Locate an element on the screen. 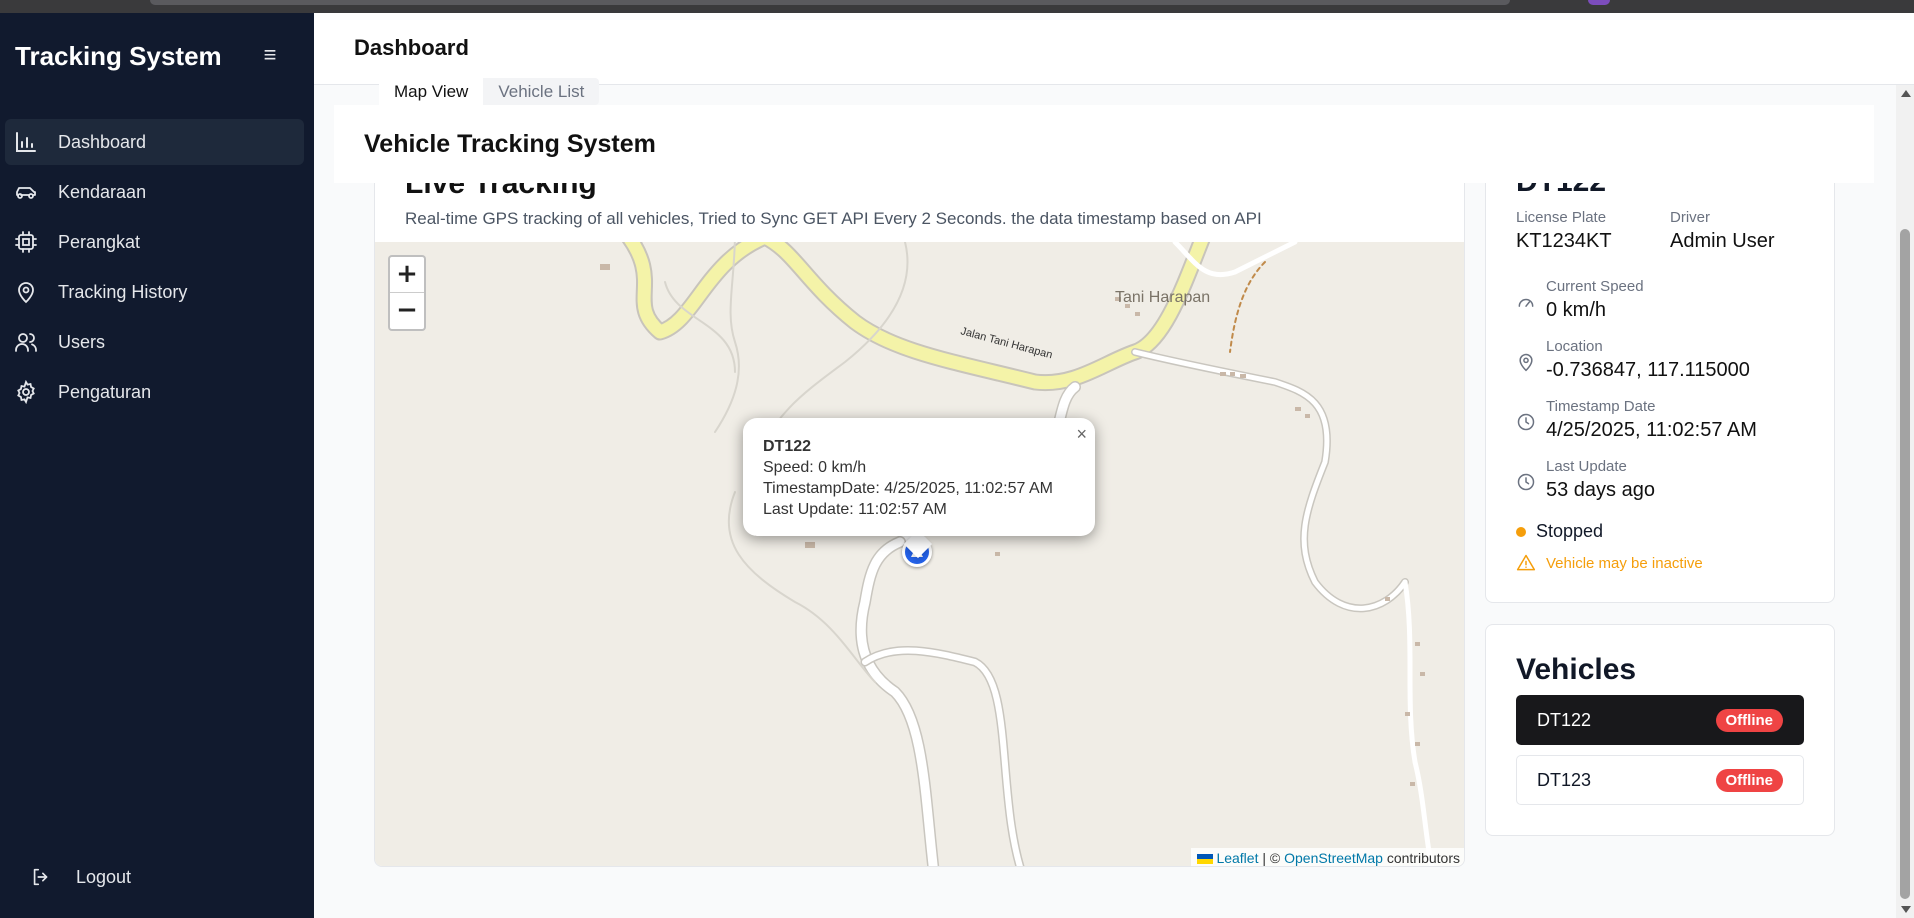 The width and height of the screenshot is (1914, 918). page-scrollbar is located at coordinates (1905, 501).